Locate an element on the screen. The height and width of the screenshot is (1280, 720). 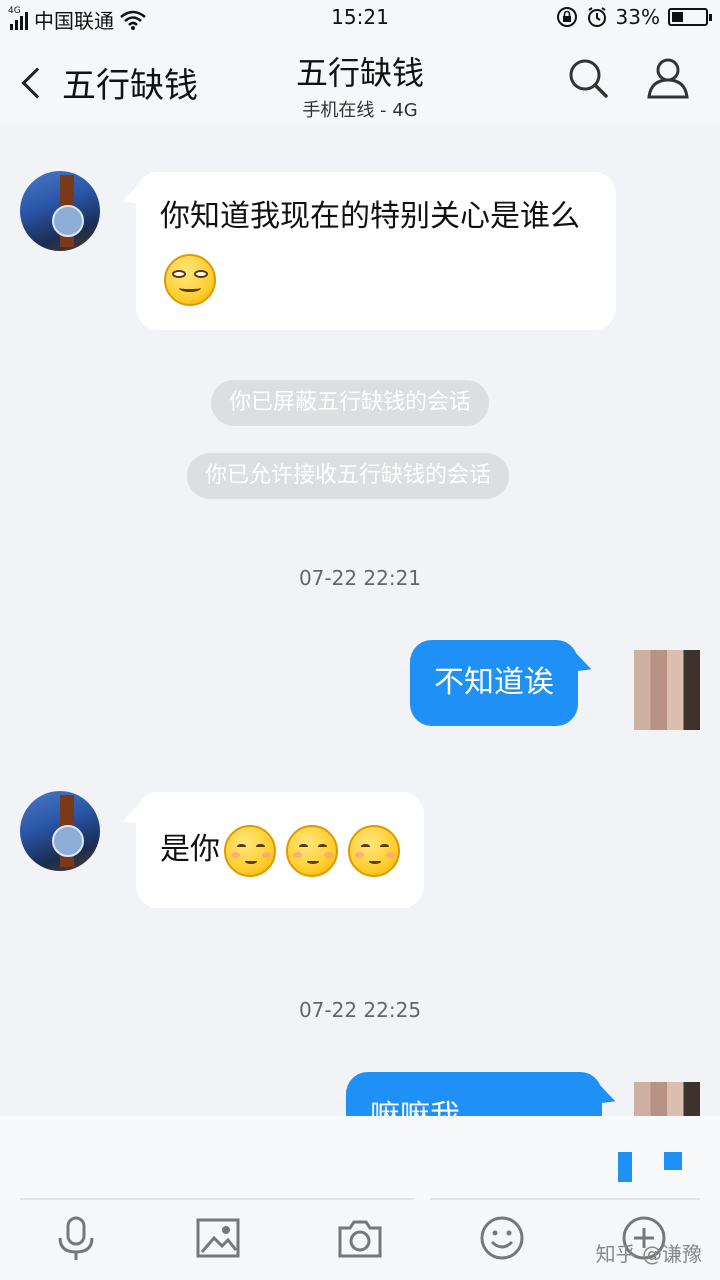
camera-icon is located at coordinates (360, 1238).